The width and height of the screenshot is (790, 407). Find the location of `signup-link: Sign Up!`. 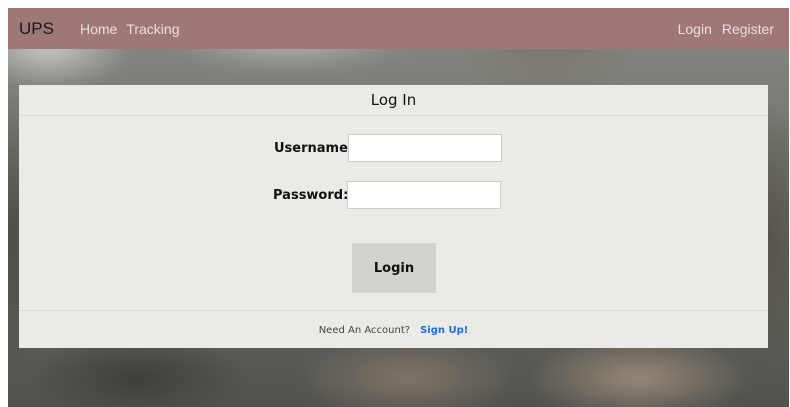

signup-link: Sign Up! is located at coordinates (444, 330).